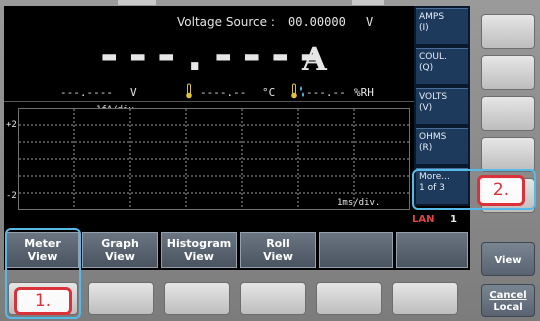 The image size is (540, 321). Describe the element at coordinates (442, 26) in the screenshot. I see `softkey-amps: AMPS (I)` at that location.